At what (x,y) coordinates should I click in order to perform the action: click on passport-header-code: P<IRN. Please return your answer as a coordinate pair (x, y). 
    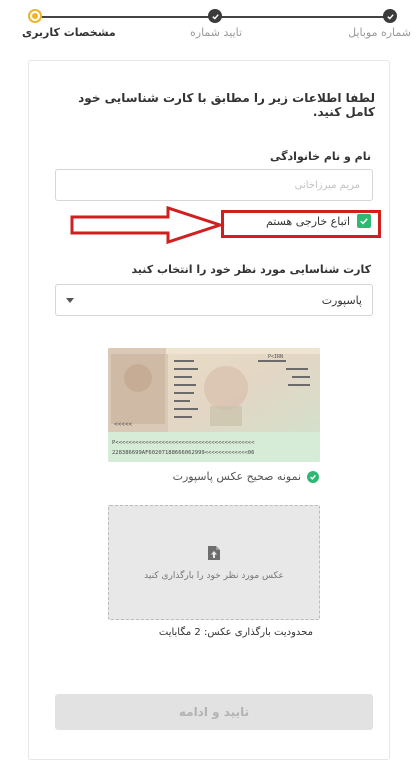
    Looking at the image, I should click on (275, 357).